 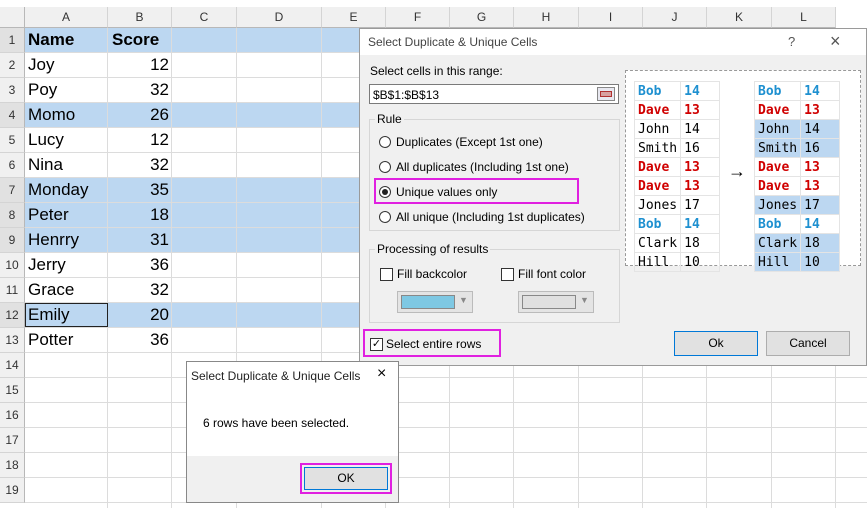 What do you see at coordinates (45, 165) in the screenshot?
I see `name-cell: Nina` at bounding box center [45, 165].